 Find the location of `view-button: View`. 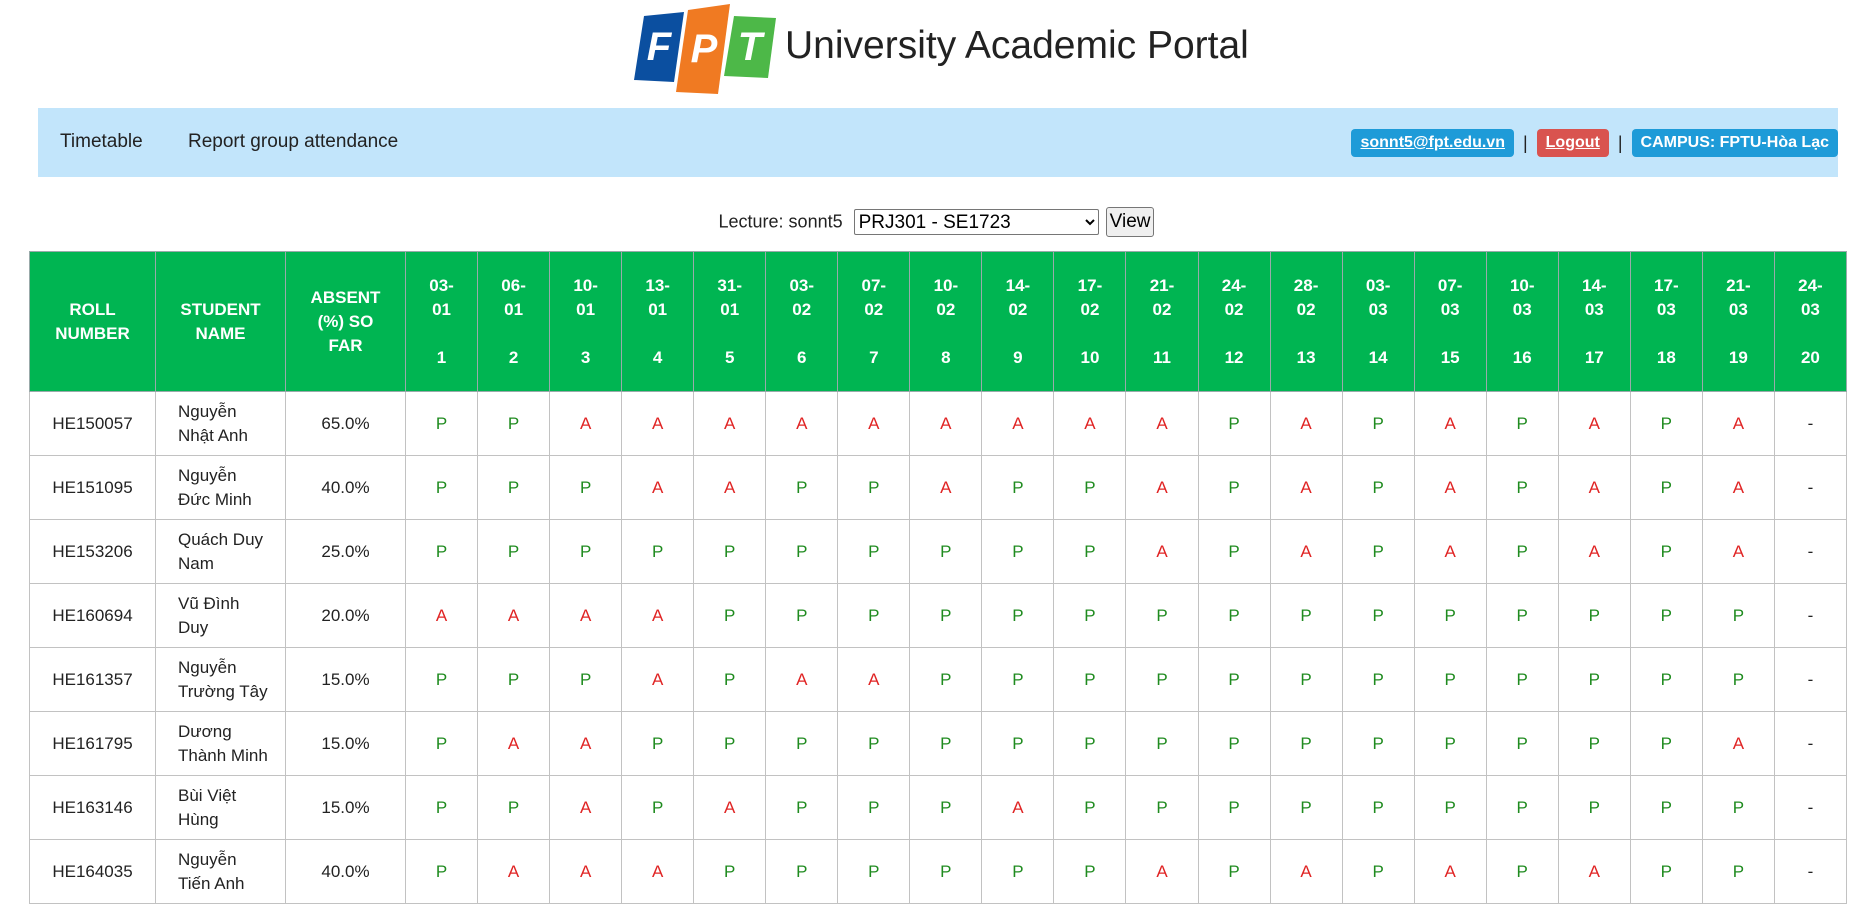

view-button: View is located at coordinates (1130, 222).